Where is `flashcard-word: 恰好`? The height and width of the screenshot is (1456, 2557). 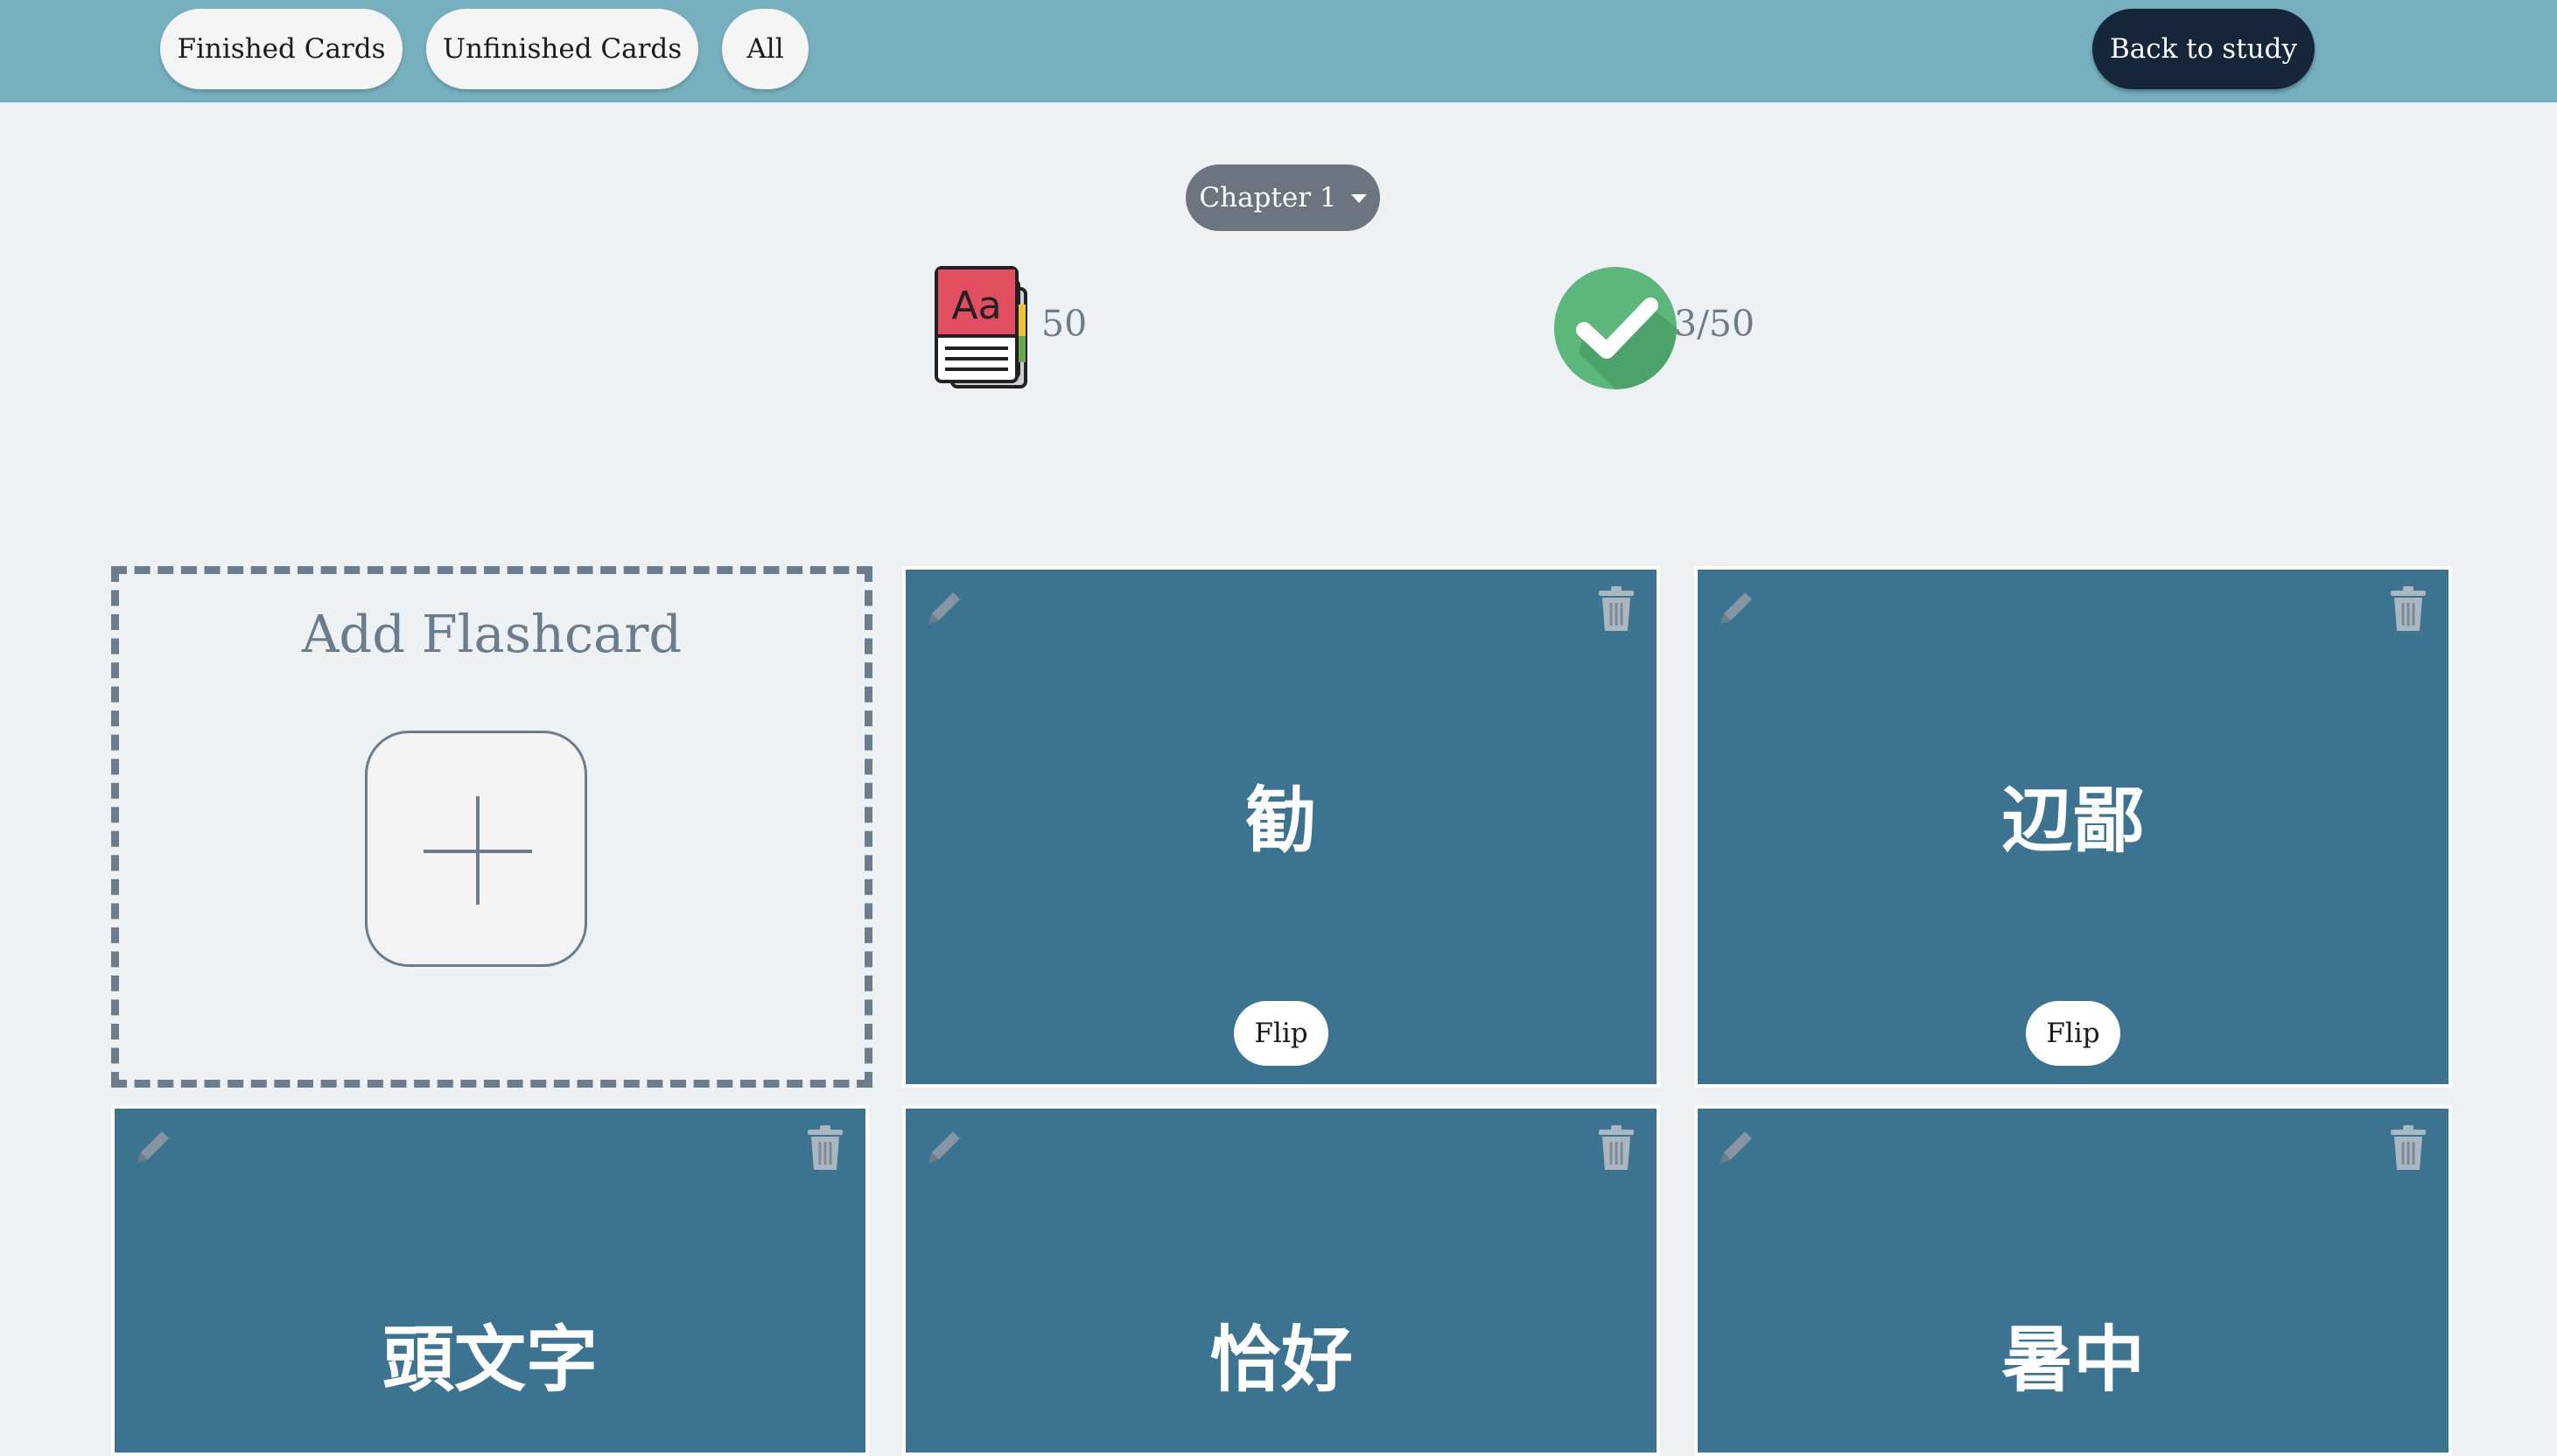 flashcard-word: 恰好 is located at coordinates (1280, 1360).